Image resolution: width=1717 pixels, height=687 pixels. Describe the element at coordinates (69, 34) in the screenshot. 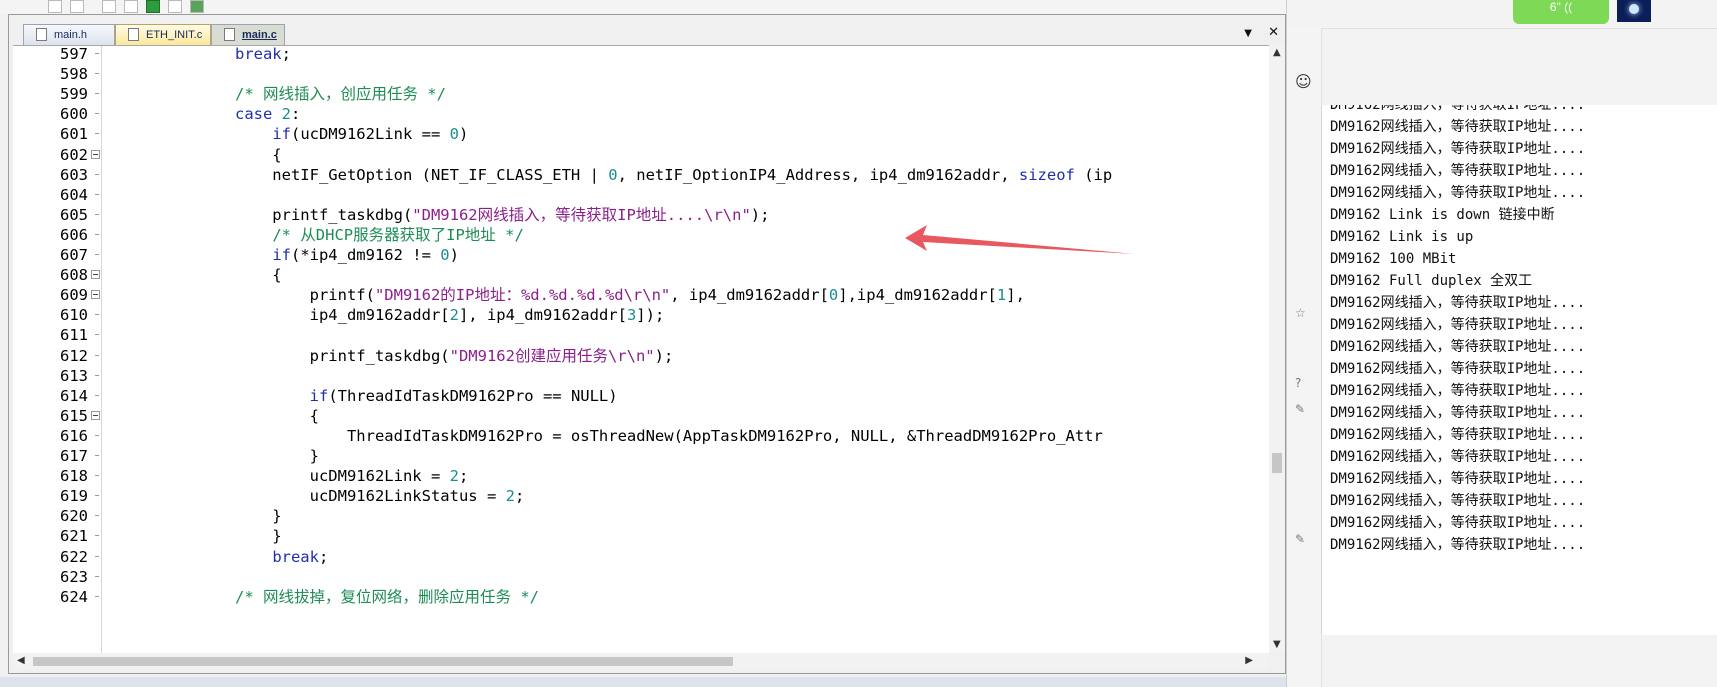

I see `tab-main-h: main.h` at that location.